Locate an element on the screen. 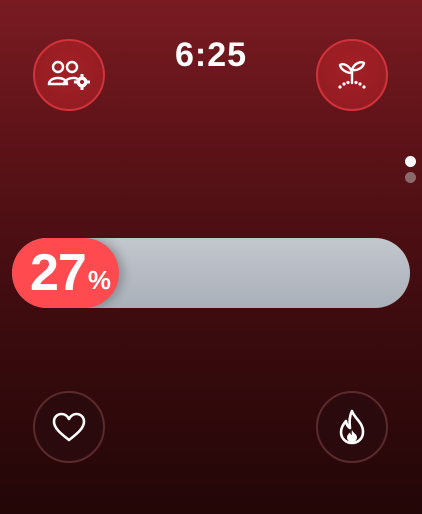 The height and width of the screenshot is (514, 422). progress-label: 27 % is located at coordinates (70, 273).